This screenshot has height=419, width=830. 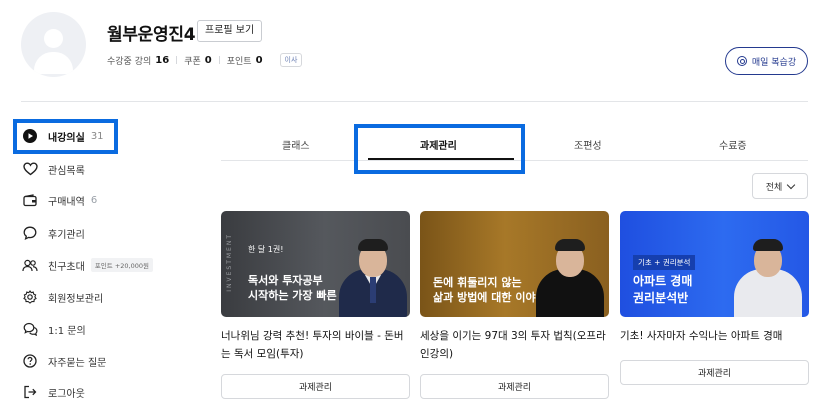 What do you see at coordinates (53, 63) in the screenshot?
I see `avatar-body-shape` at bounding box center [53, 63].